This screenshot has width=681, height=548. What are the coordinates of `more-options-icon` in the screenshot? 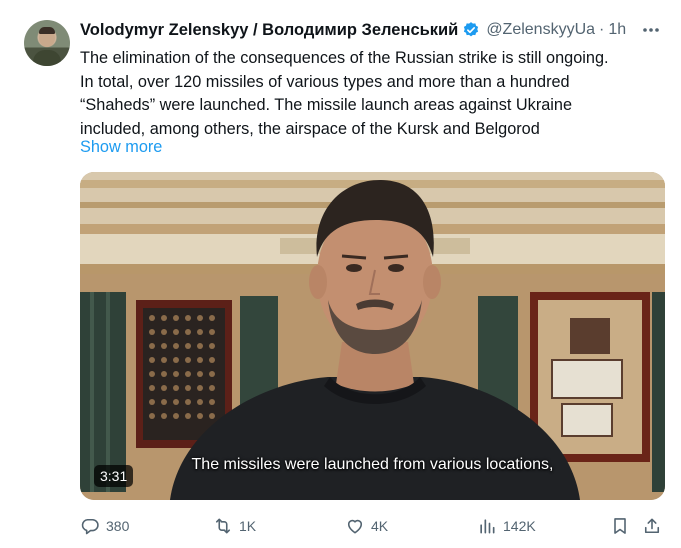 It's located at (651, 30).